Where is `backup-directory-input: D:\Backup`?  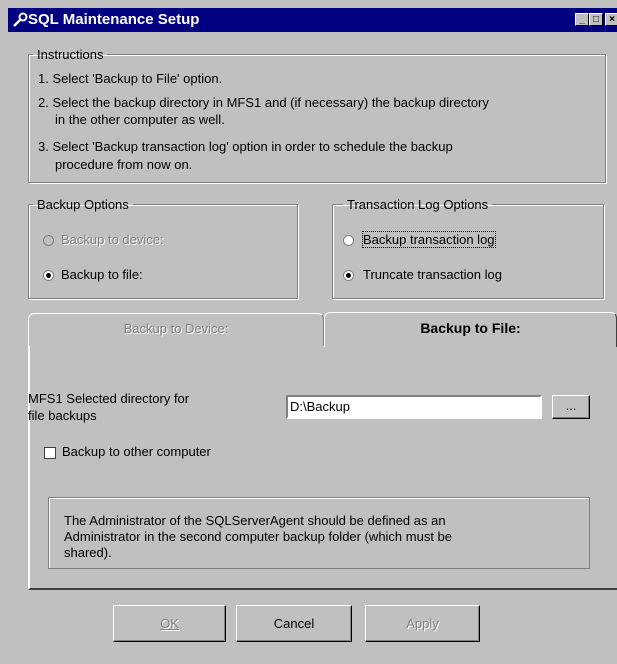 backup-directory-input: D:\Backup is located at coordinates (414, 407).